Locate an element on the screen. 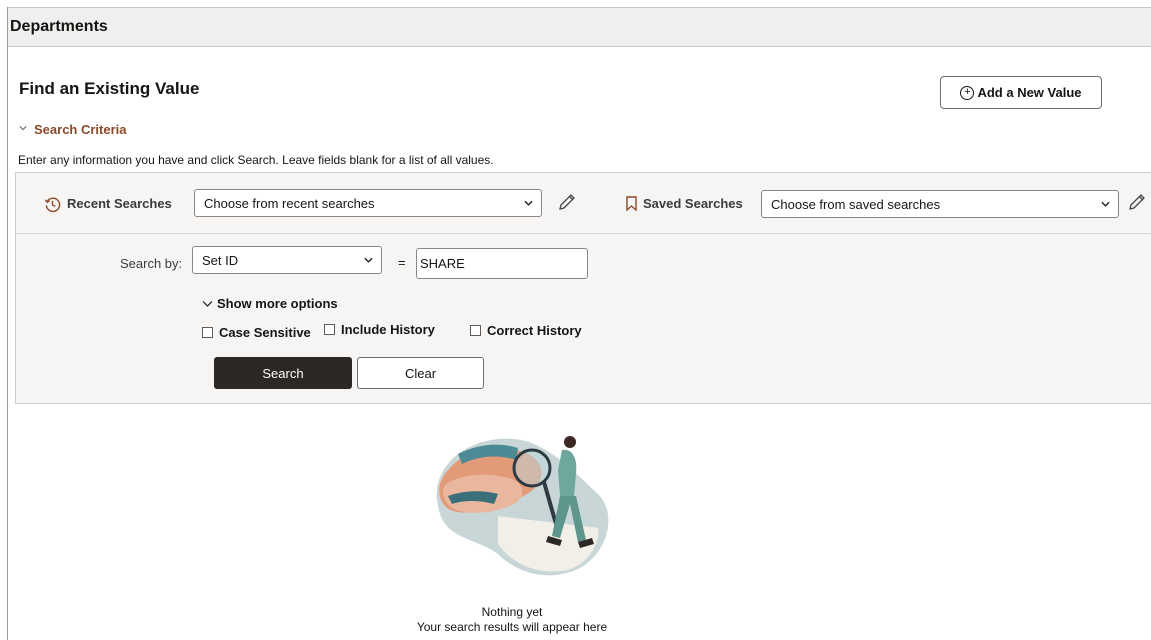 The width and height of the screenshot is (1151, 640). search-criteria-toggle: Search Criteria is located at coordinates (73, 129).